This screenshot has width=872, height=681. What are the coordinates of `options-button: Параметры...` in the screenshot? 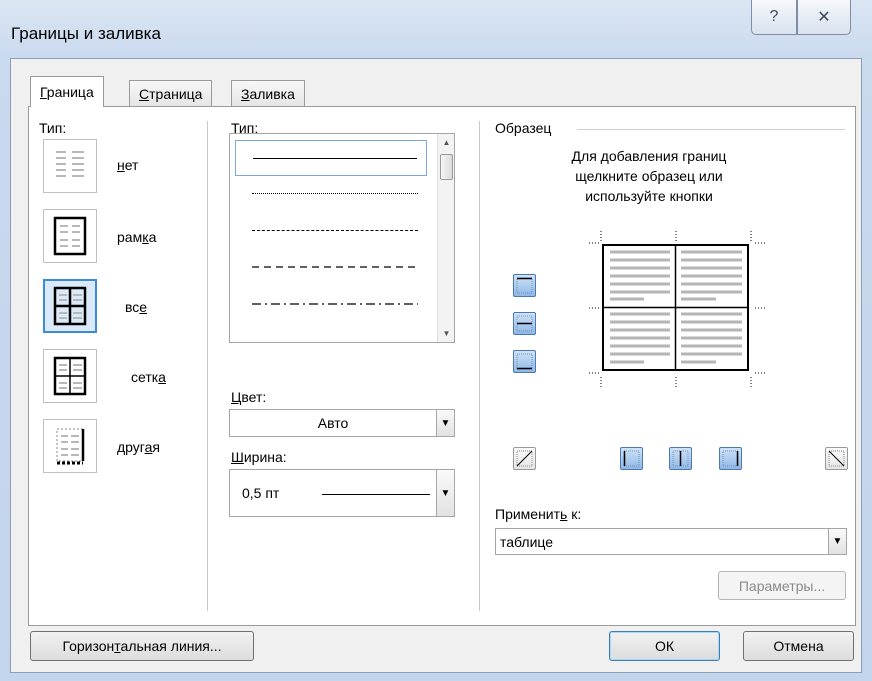 It's located at (782, 585).